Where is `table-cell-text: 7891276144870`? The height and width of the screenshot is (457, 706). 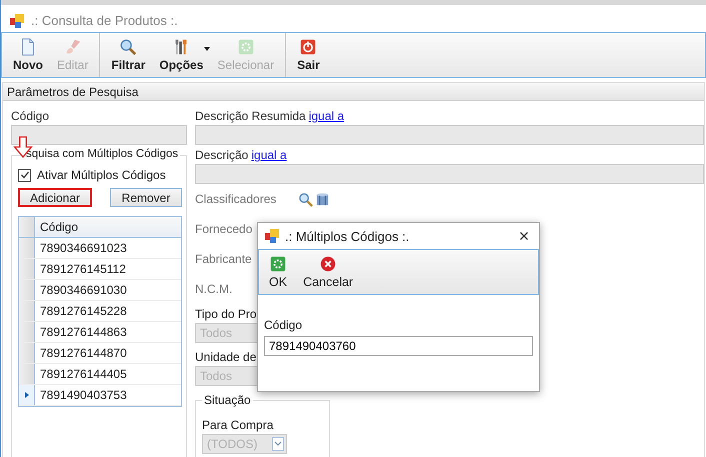 table-cell-text: 7891276144870 is located at coordinates (83, 353).